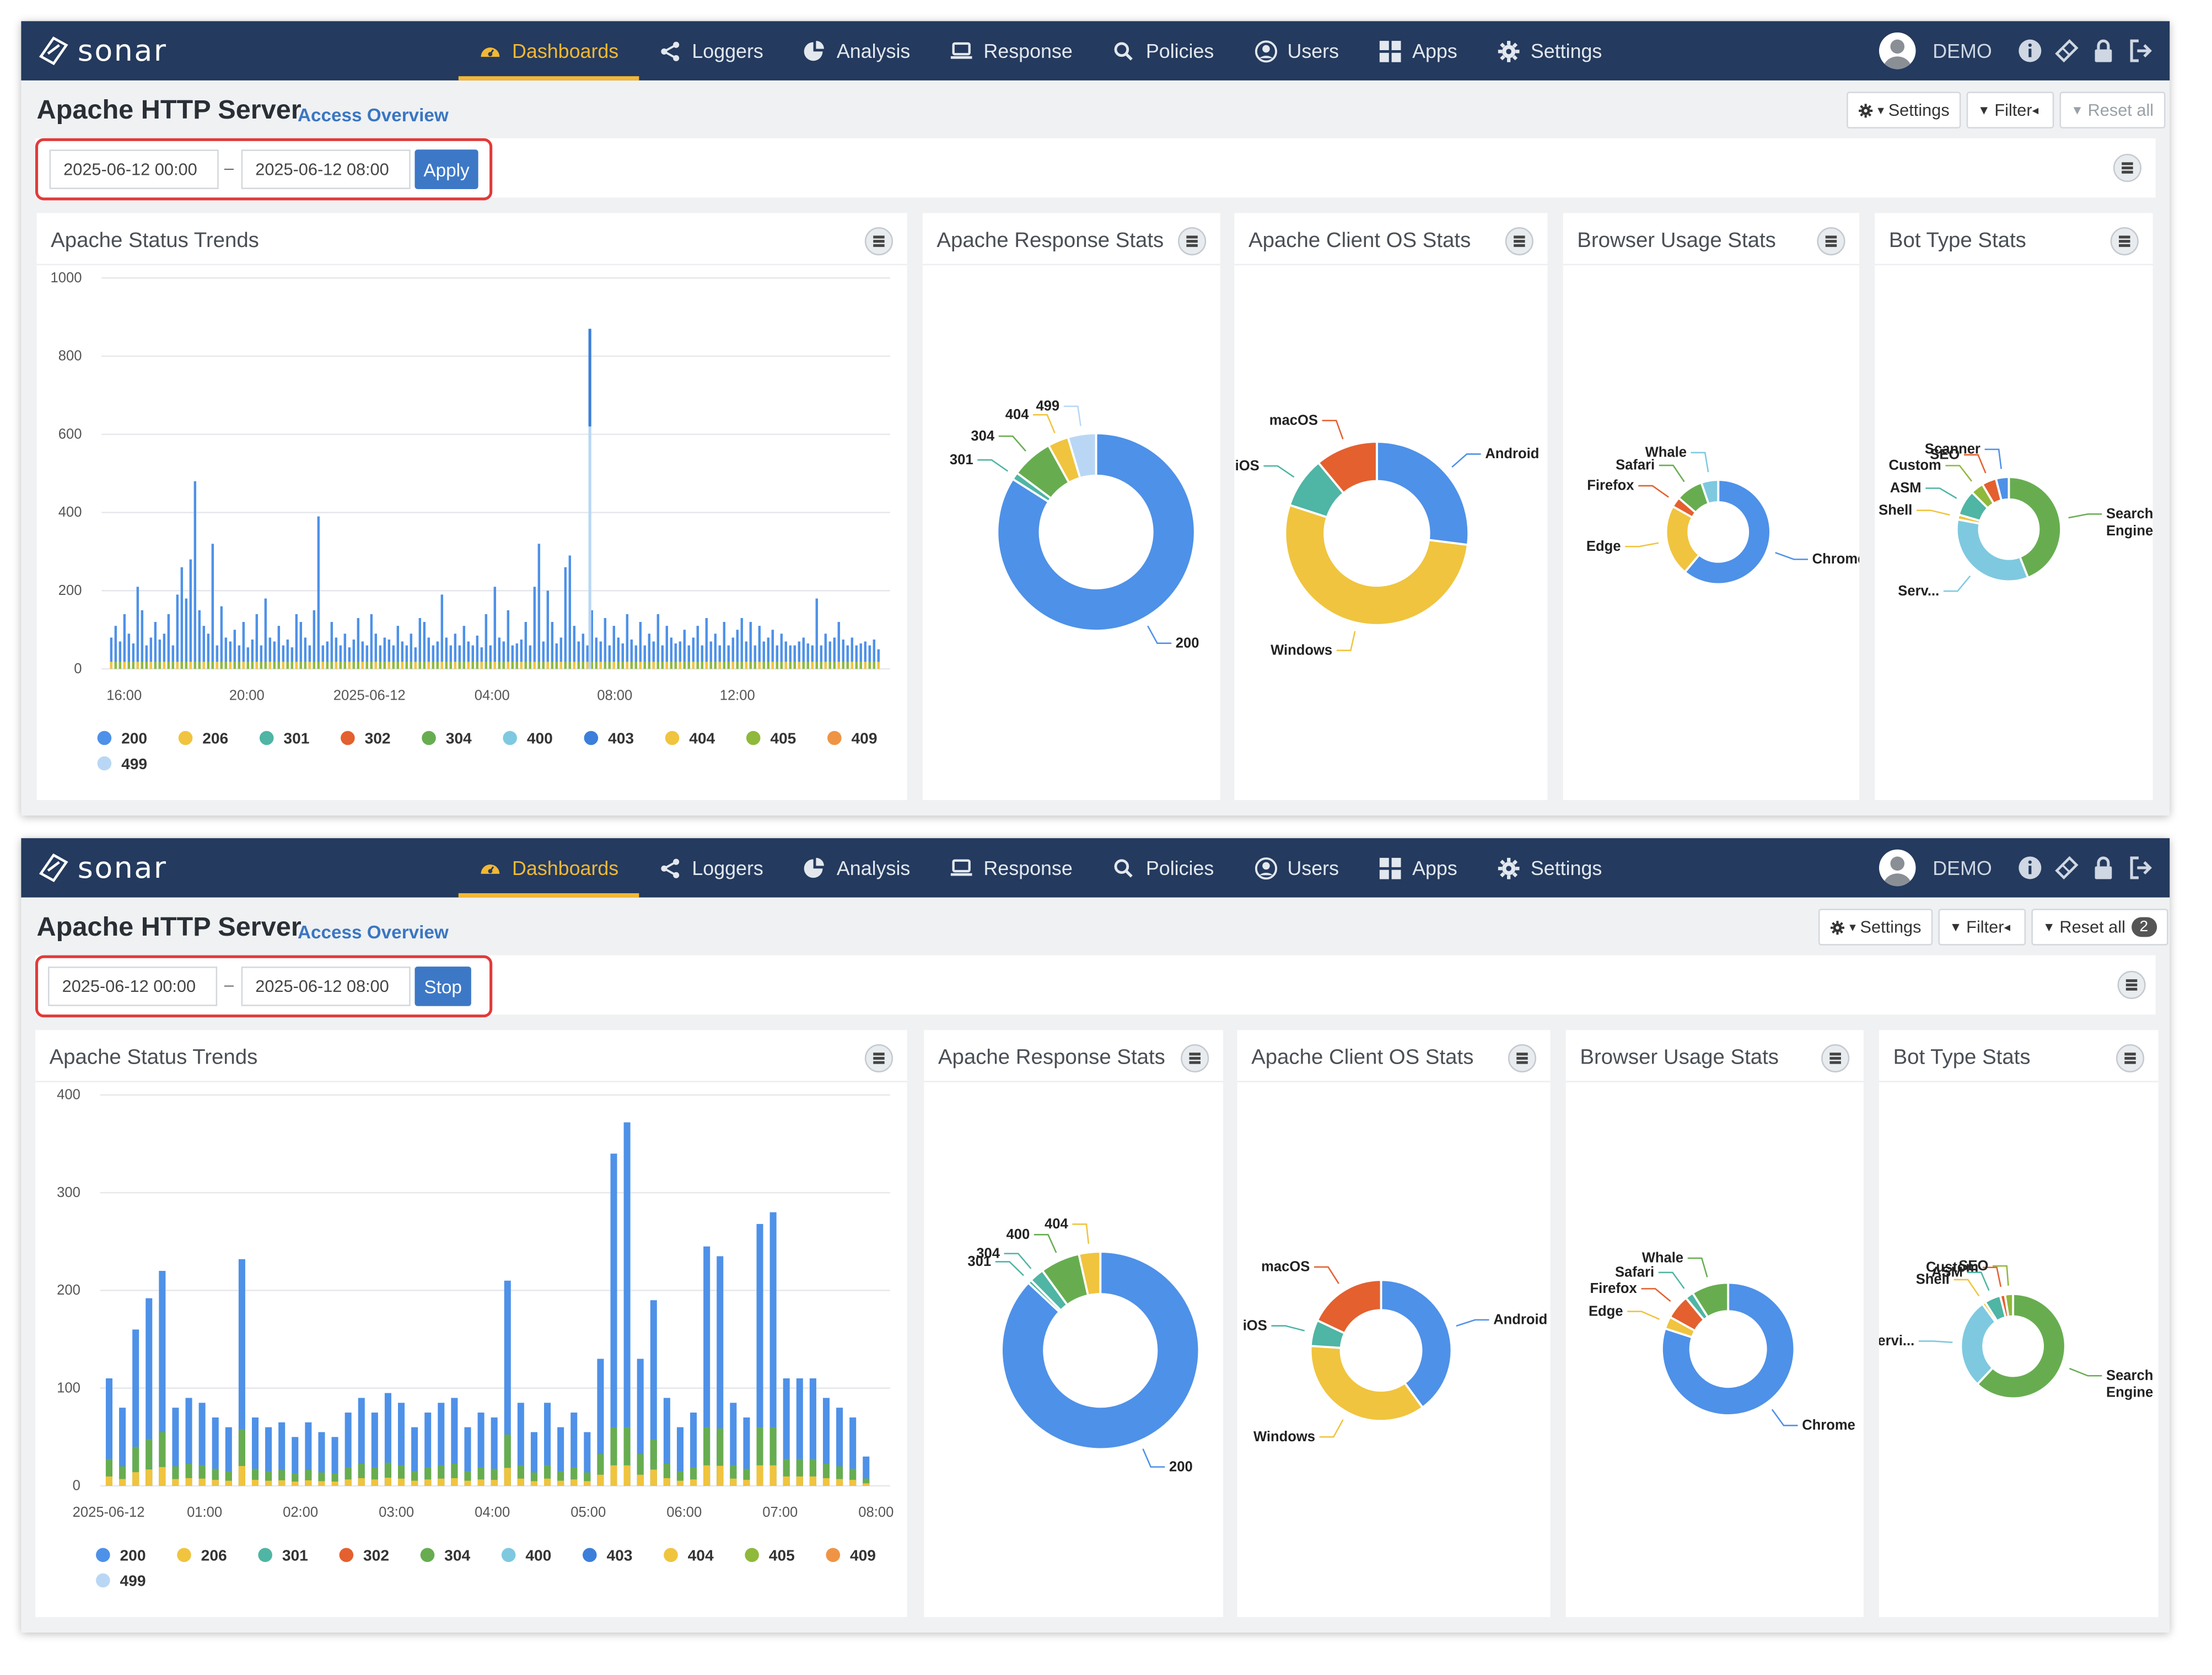 The image size is (2212, 1675). What do you see at coordinates (2127, 167) in the screenshot?
I see `date-bar-menu-button` at bounding box center [2127, 167].